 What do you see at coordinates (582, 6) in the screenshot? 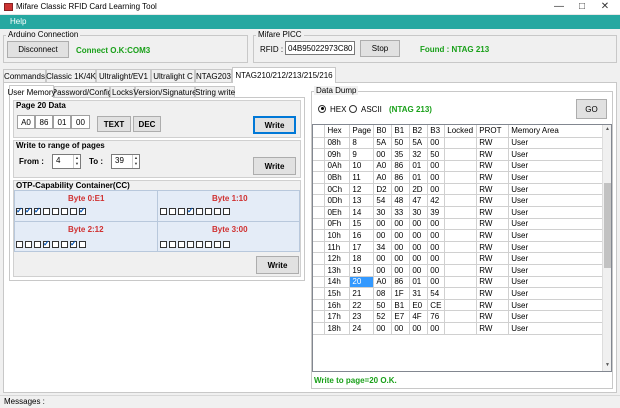
I see `maximize-icon: □` at bounding box center [582, 6].